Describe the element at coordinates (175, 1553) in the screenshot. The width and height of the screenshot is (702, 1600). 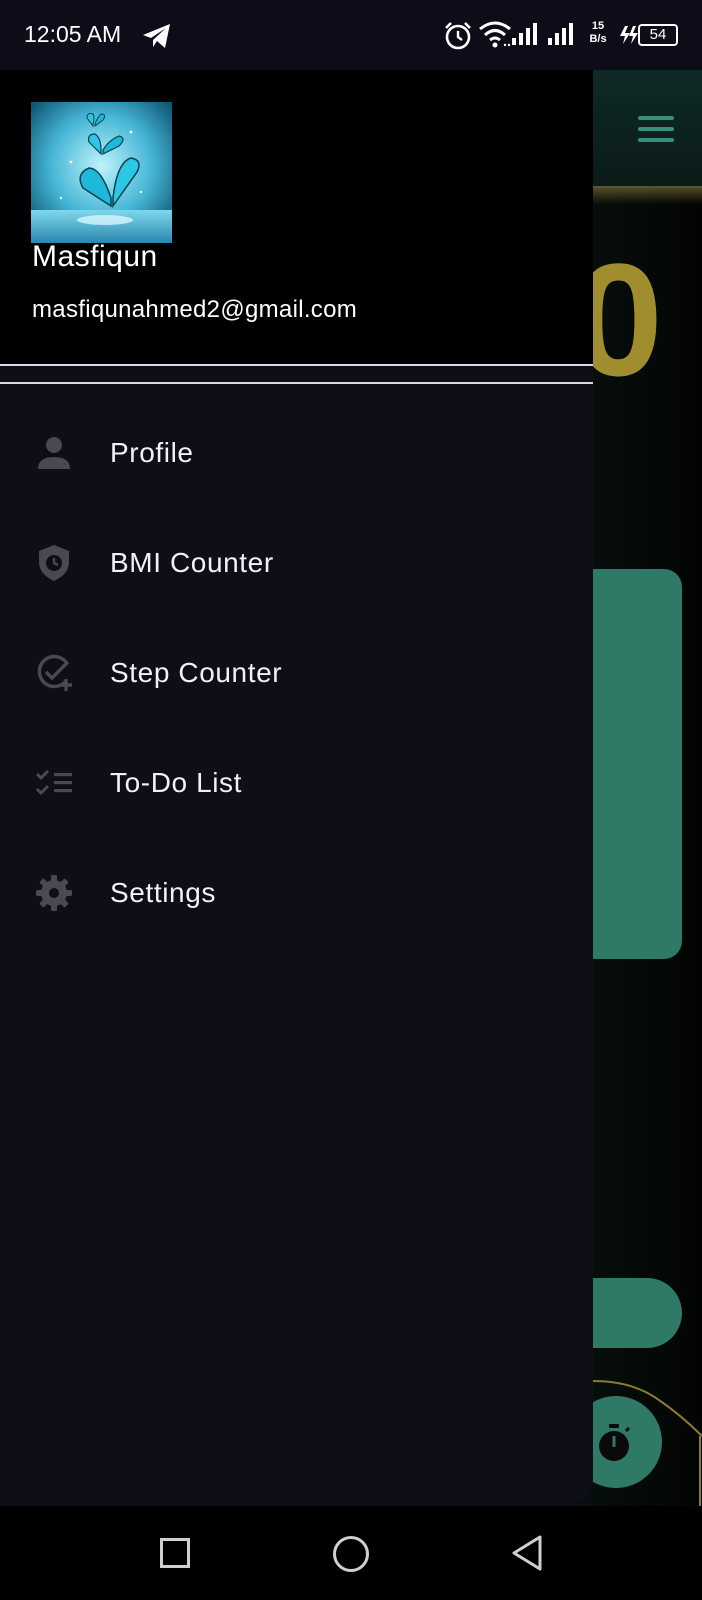
I see `recent-apps-button` at that location.